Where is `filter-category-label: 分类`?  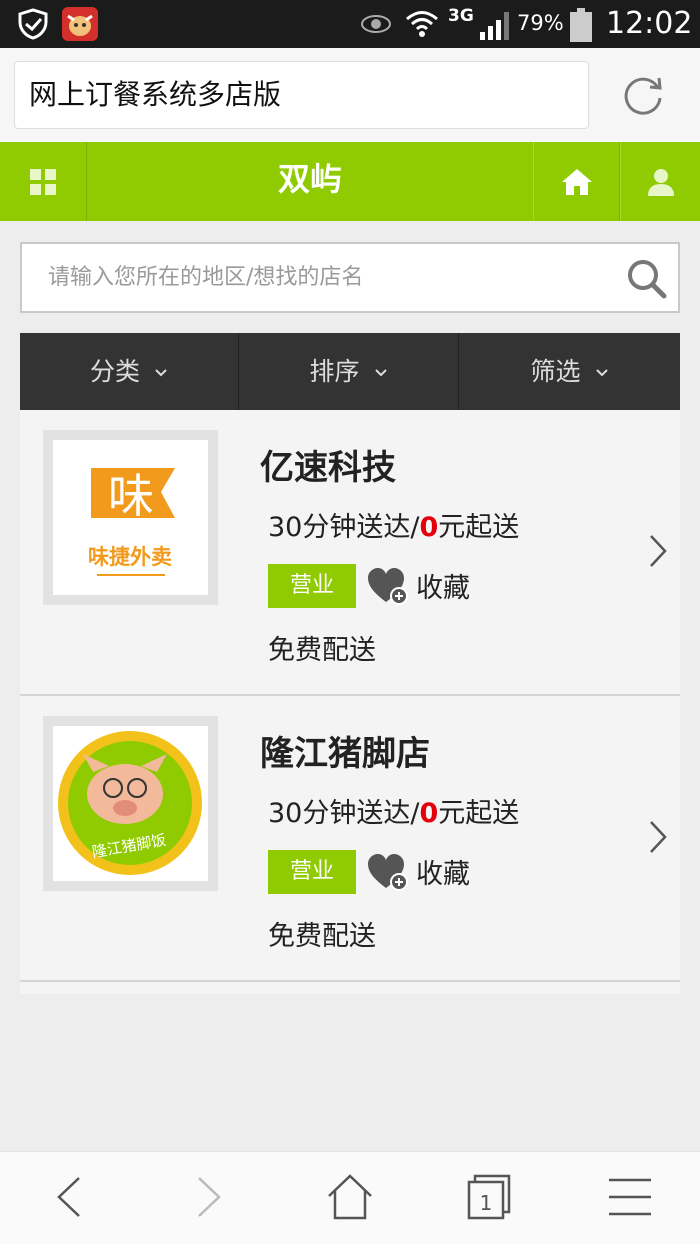 filter-category-label: 分类 is located at coordinates (114, 371).